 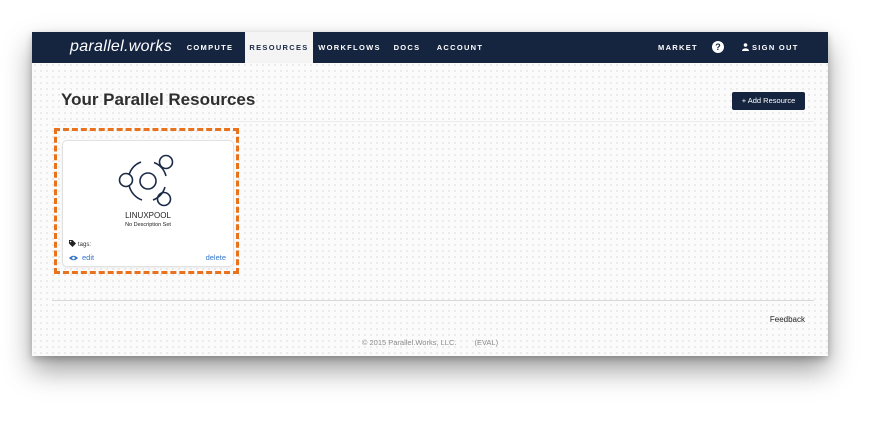 I want to click on delete-link: delete, so click(x=216, y=257).